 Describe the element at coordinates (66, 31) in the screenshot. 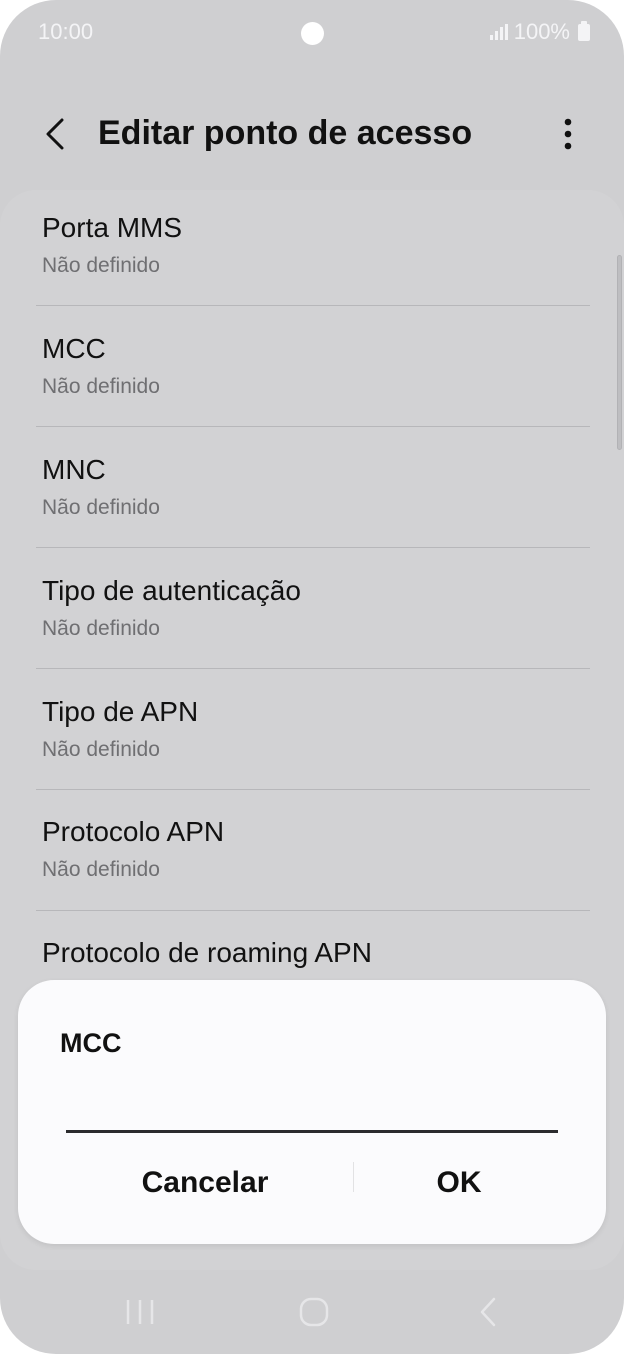

I see `status-time: 10:00` at that location.